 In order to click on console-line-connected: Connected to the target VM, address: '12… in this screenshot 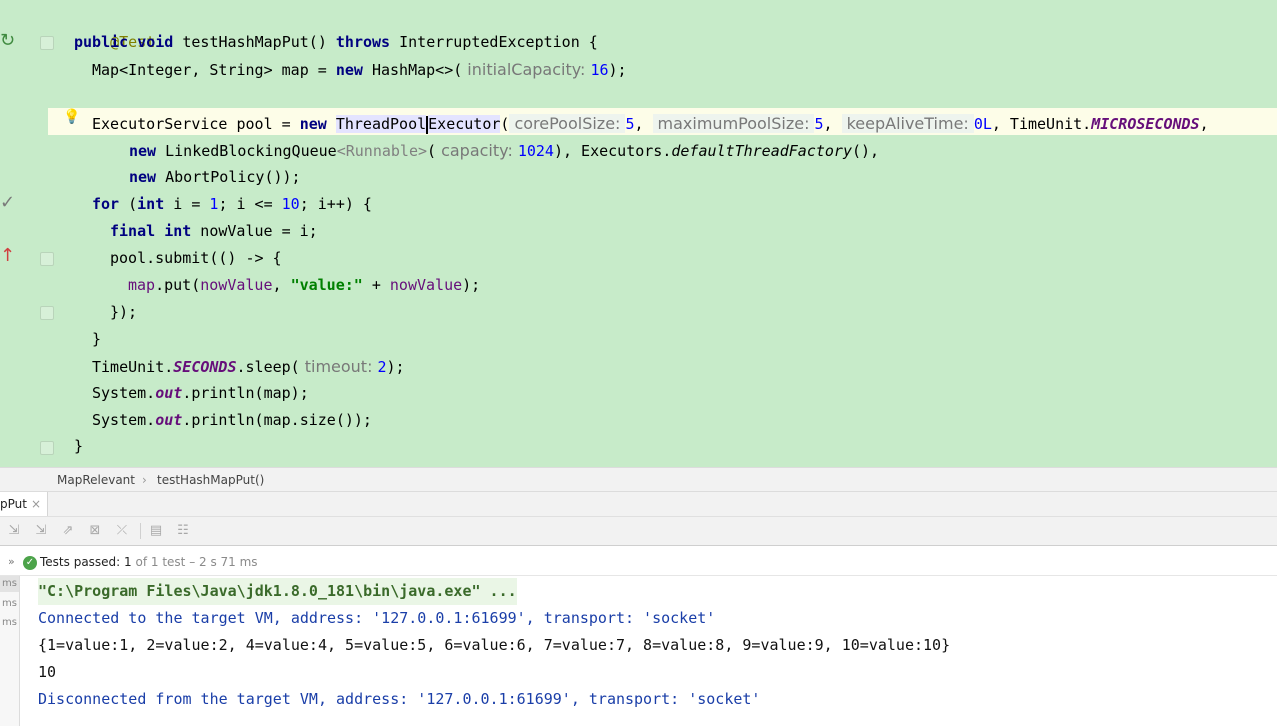, I will do `click(377, 618)`.